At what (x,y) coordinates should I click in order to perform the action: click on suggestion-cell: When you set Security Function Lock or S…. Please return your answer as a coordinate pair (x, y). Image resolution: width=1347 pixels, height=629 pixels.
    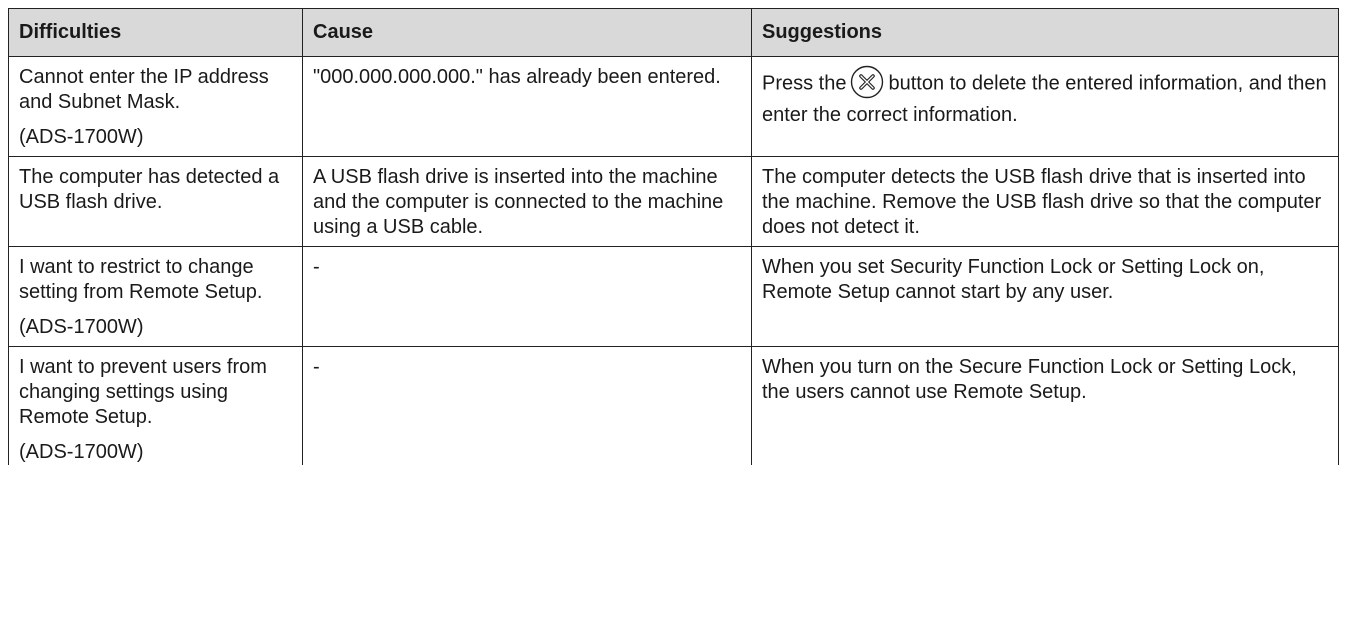
    Looking at the image, I should click on (1045, 296).